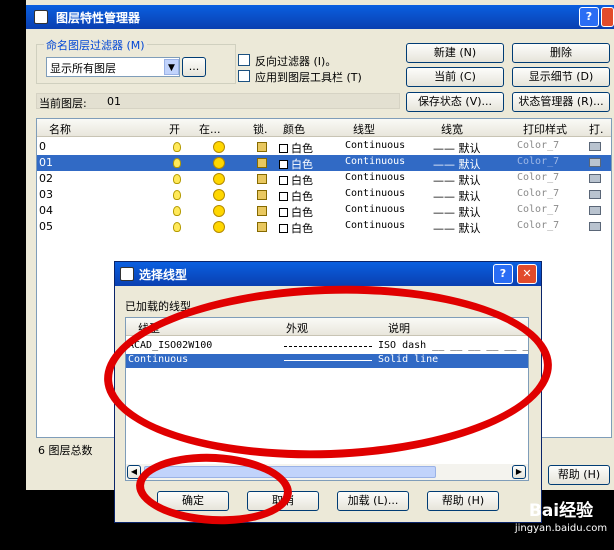 The width and height of the screenshot is (614, 550). What do you see at coordinates (127, 274) in the screenshot?
I see `dialog-app-icon` at bounding box center [127, 274].